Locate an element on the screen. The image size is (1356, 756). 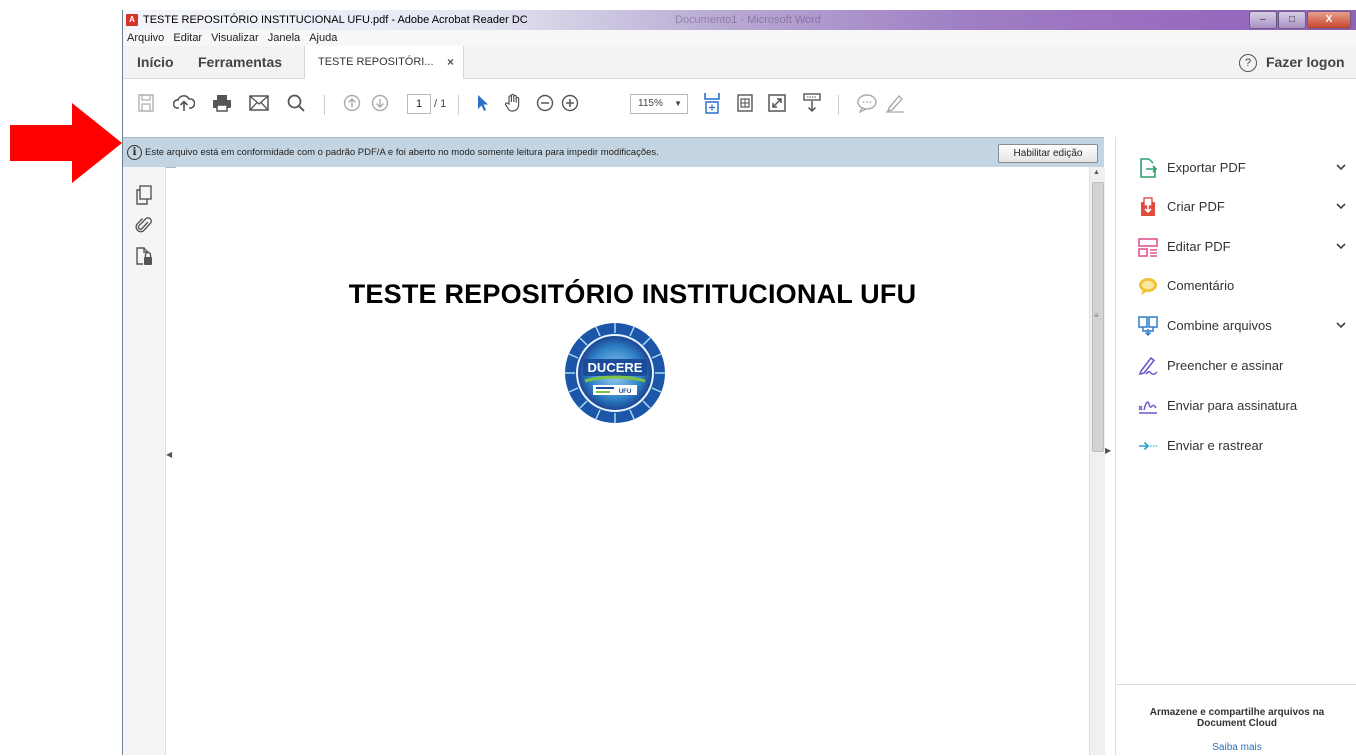
info-icon: i is located at coordinates (134, 152).